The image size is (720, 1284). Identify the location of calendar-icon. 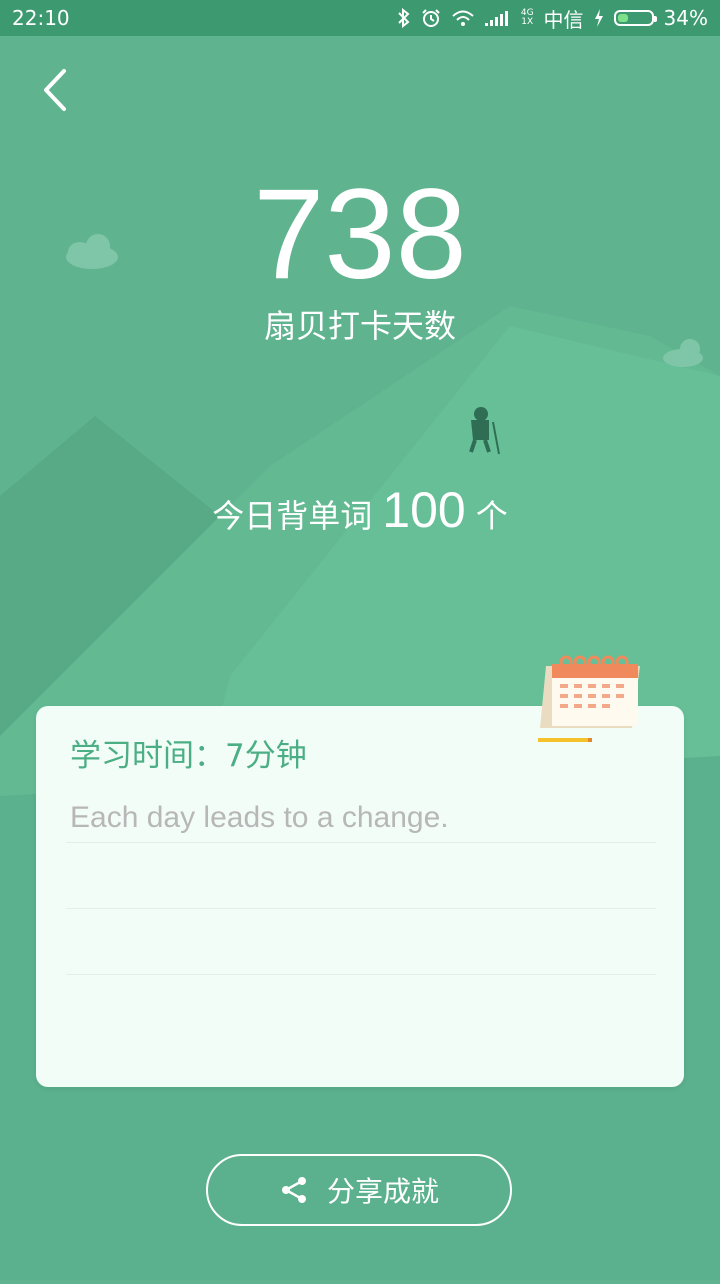
(589, 698).